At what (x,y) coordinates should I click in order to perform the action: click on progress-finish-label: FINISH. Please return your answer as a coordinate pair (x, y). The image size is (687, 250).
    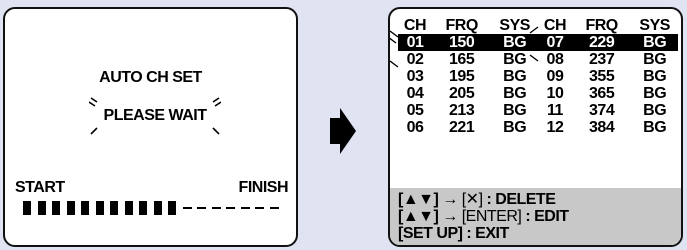
    Looking at the image, I should click on (263, 187).